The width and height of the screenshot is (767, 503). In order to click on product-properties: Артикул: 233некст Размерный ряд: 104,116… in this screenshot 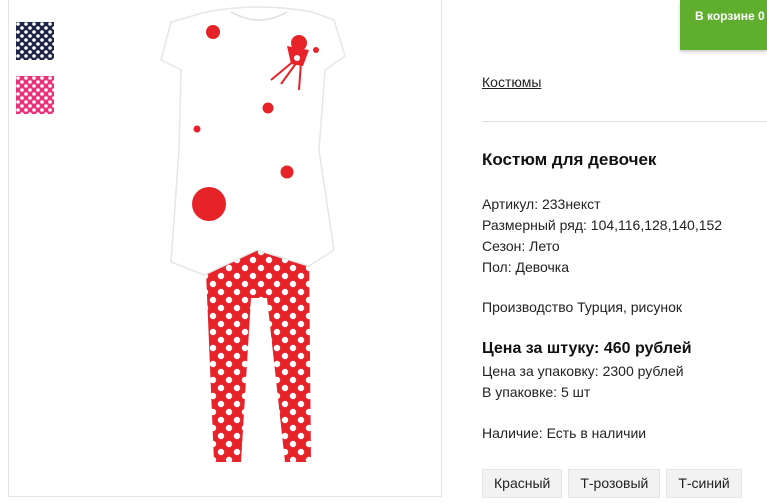, I will do `click(602, 236)`.